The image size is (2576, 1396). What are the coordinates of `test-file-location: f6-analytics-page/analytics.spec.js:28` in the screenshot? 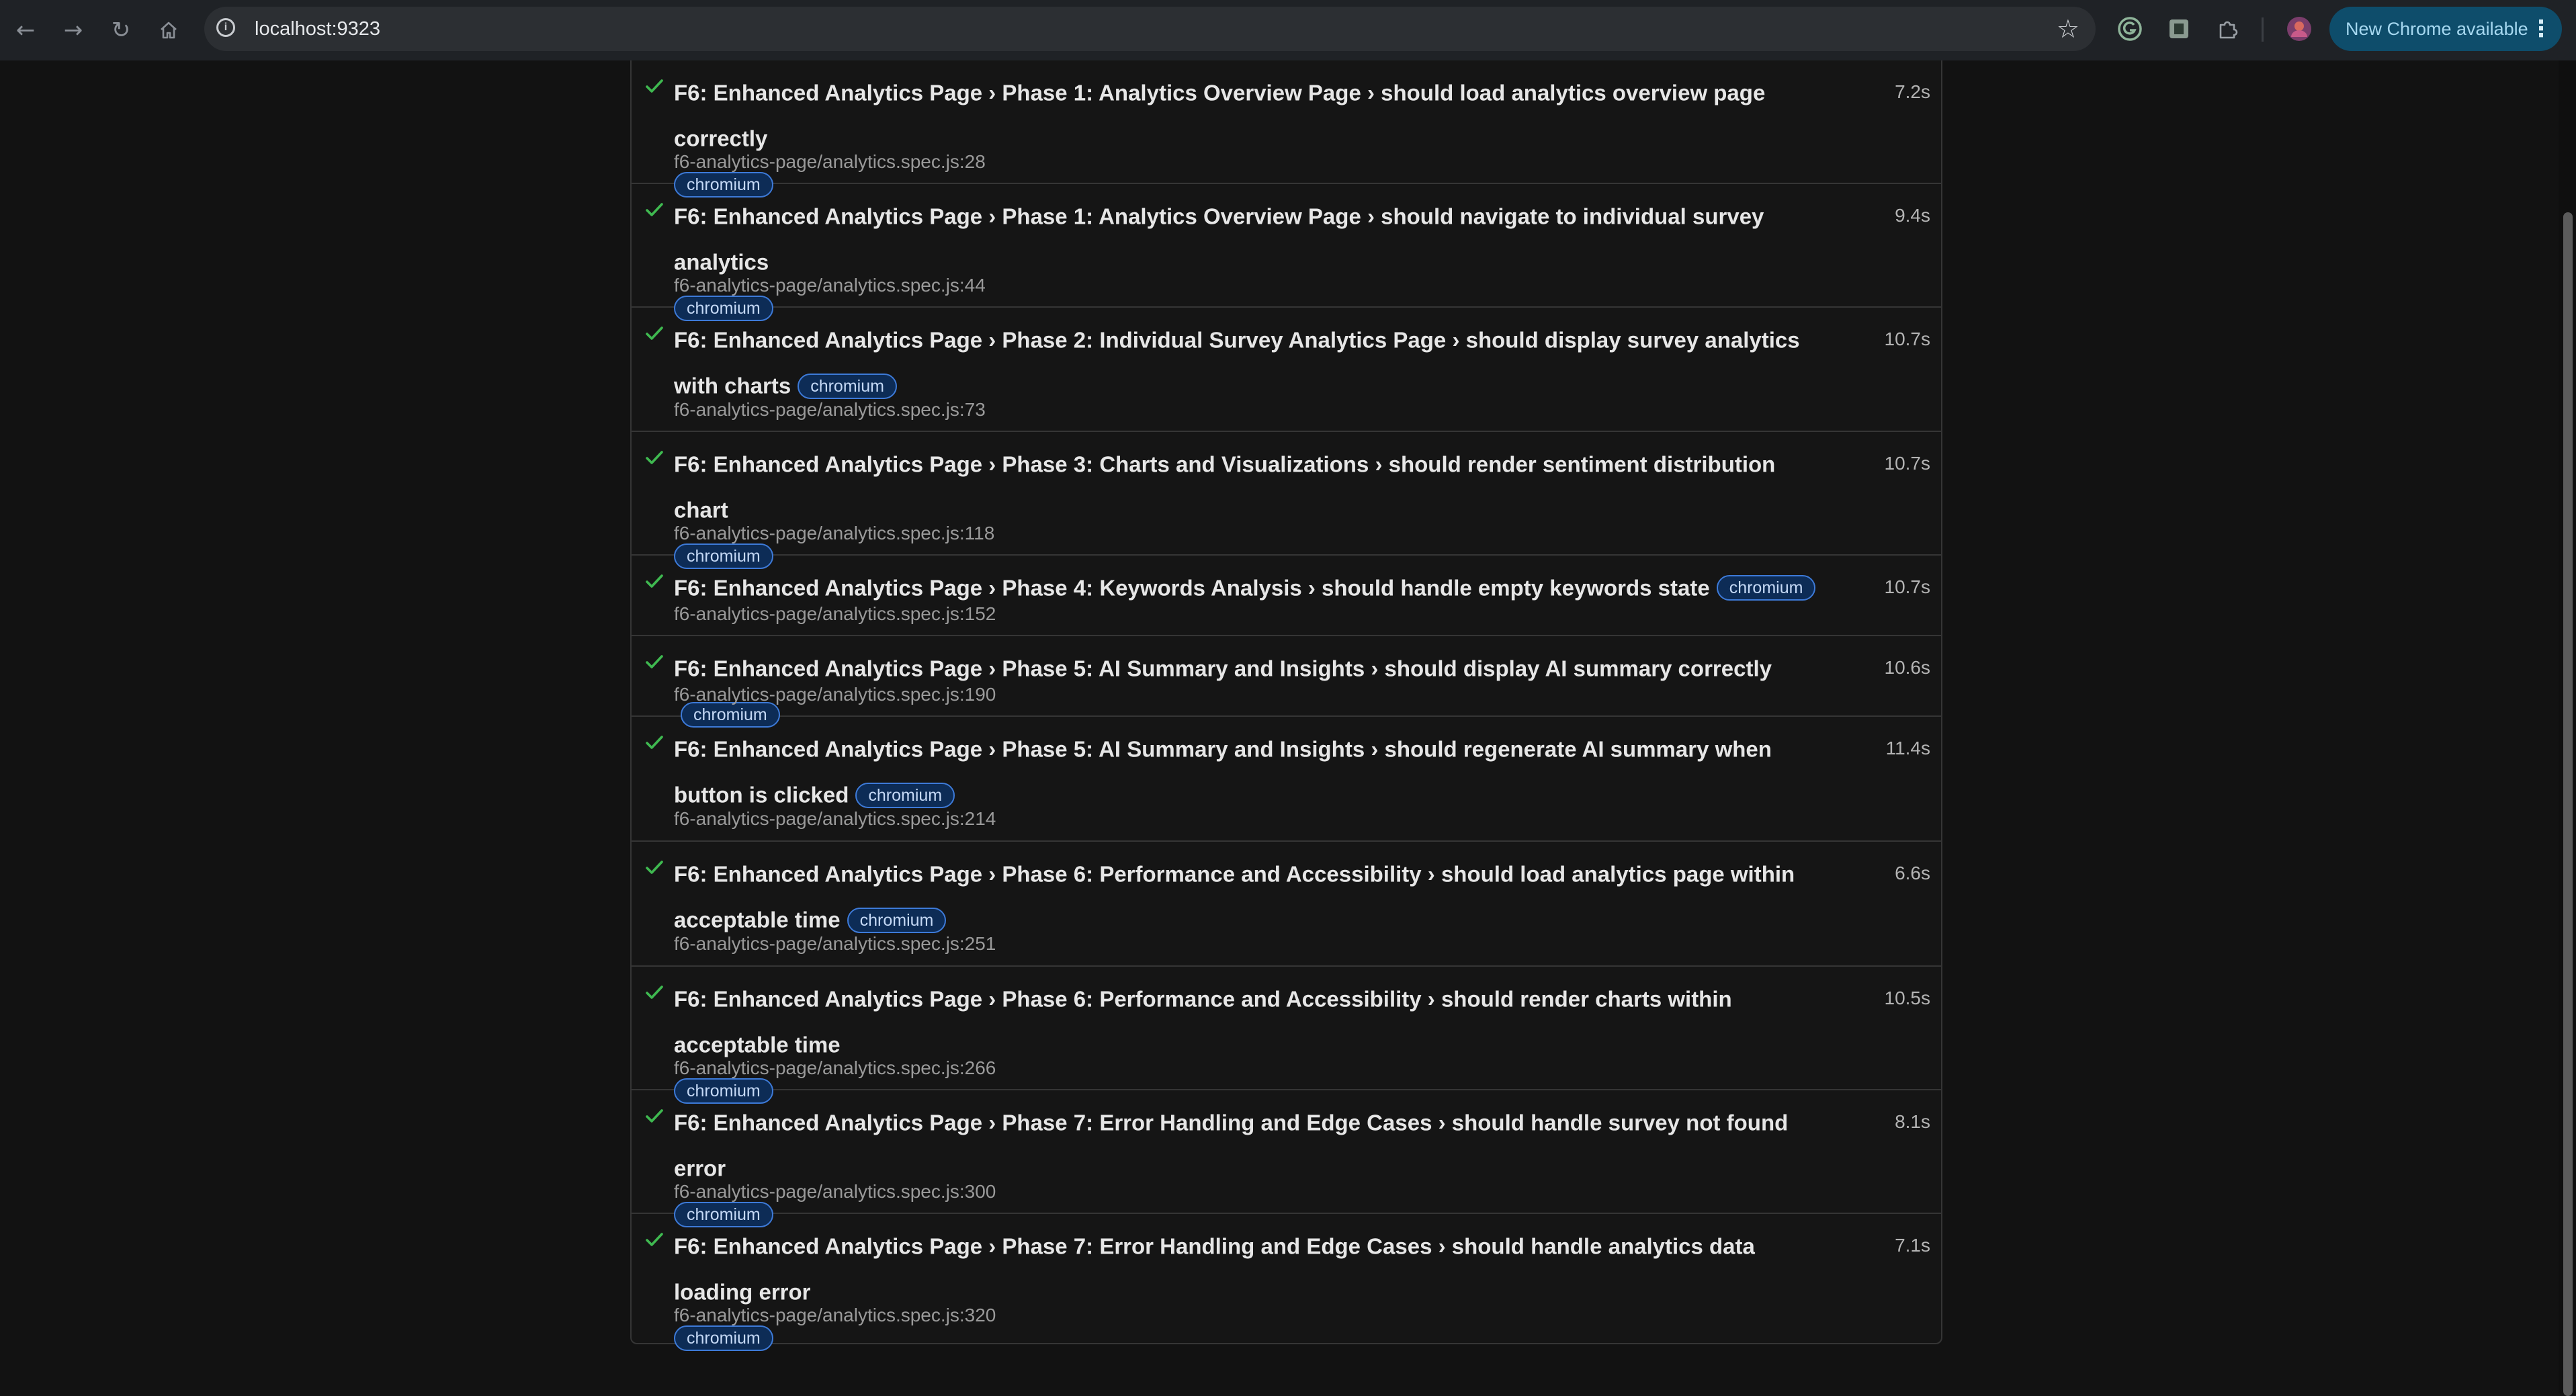 It's located at (830, 161).